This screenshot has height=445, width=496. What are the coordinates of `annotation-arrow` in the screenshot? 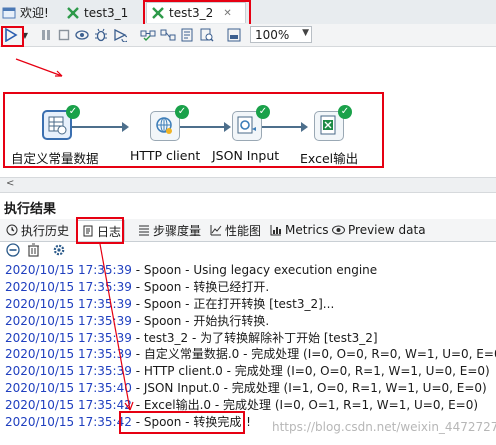 It's located at (116, 327).